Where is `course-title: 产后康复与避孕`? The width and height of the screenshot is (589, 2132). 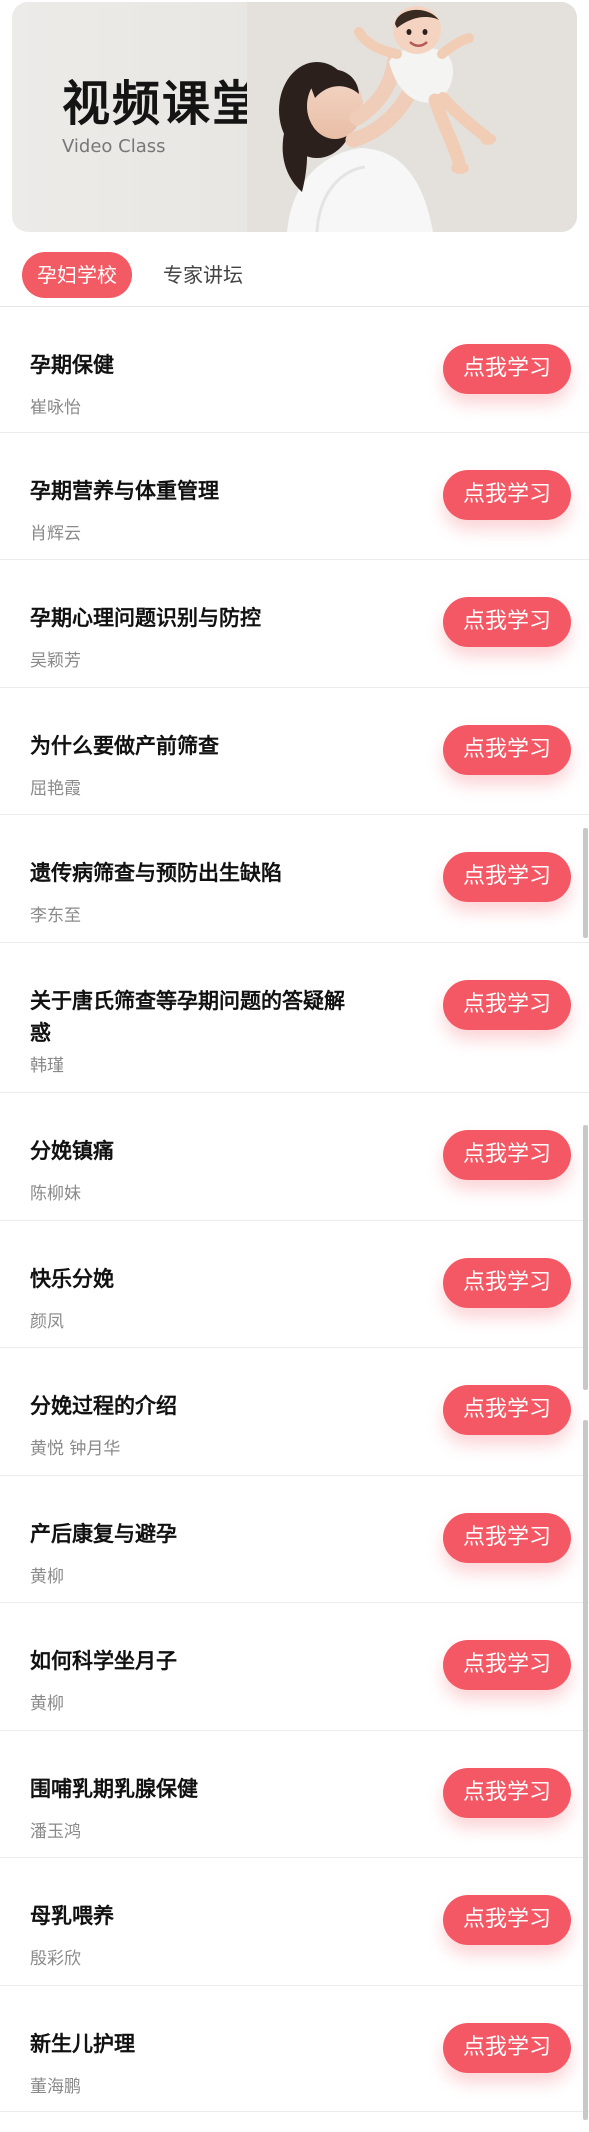
course-title: 产后康复与避孕 is located at coordinates (103, 1534).